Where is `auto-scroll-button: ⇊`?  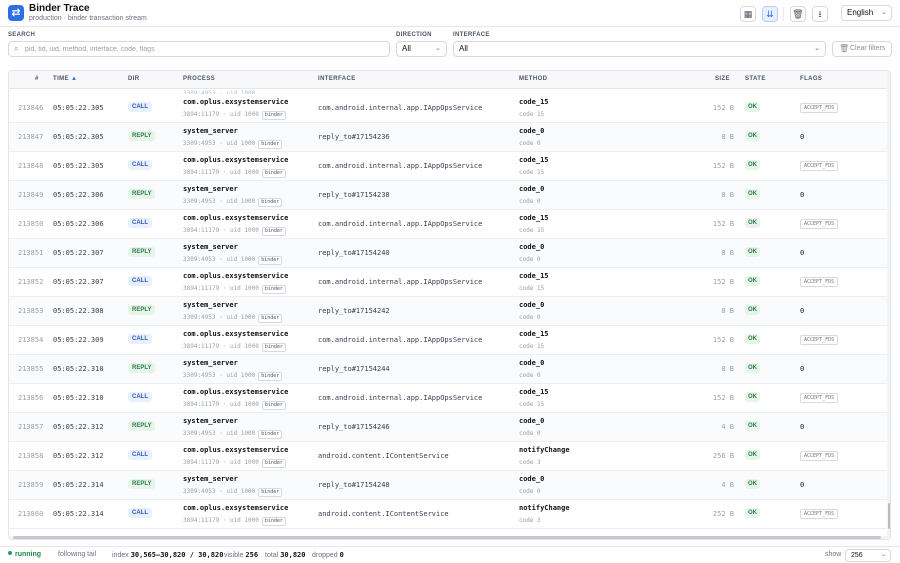
auto-scroll-button: ⇊ is located at coordinates (770, 14).